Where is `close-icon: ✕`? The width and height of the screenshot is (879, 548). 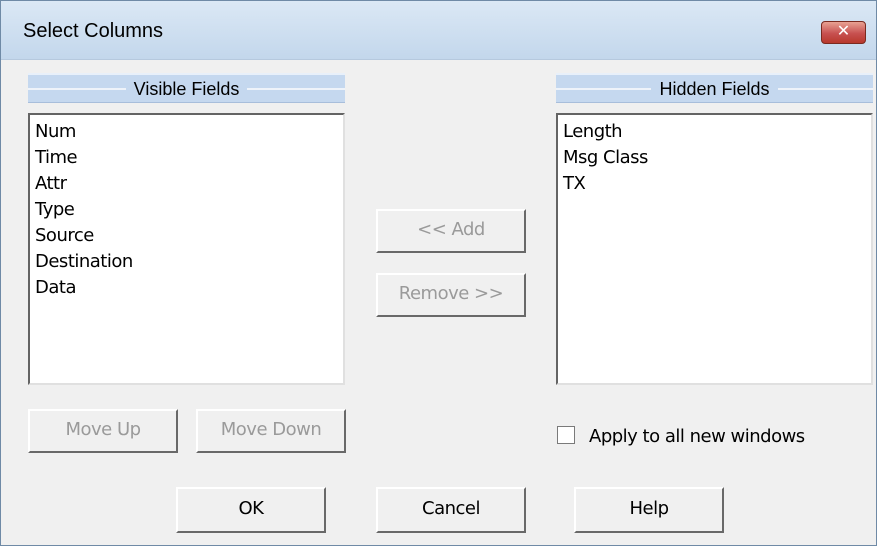
close-icon: ✕ is located at coordinates (843, 31).